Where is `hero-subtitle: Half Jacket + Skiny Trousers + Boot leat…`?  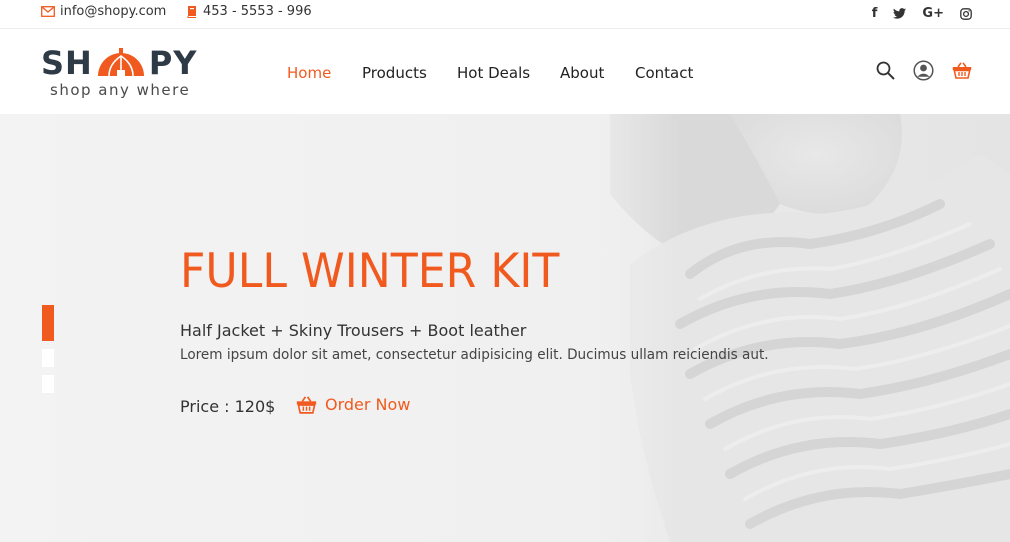 hero-subtitle: Half Jacket + Skiny Trousers + Boot leat… is located at coordinates (353, 330).